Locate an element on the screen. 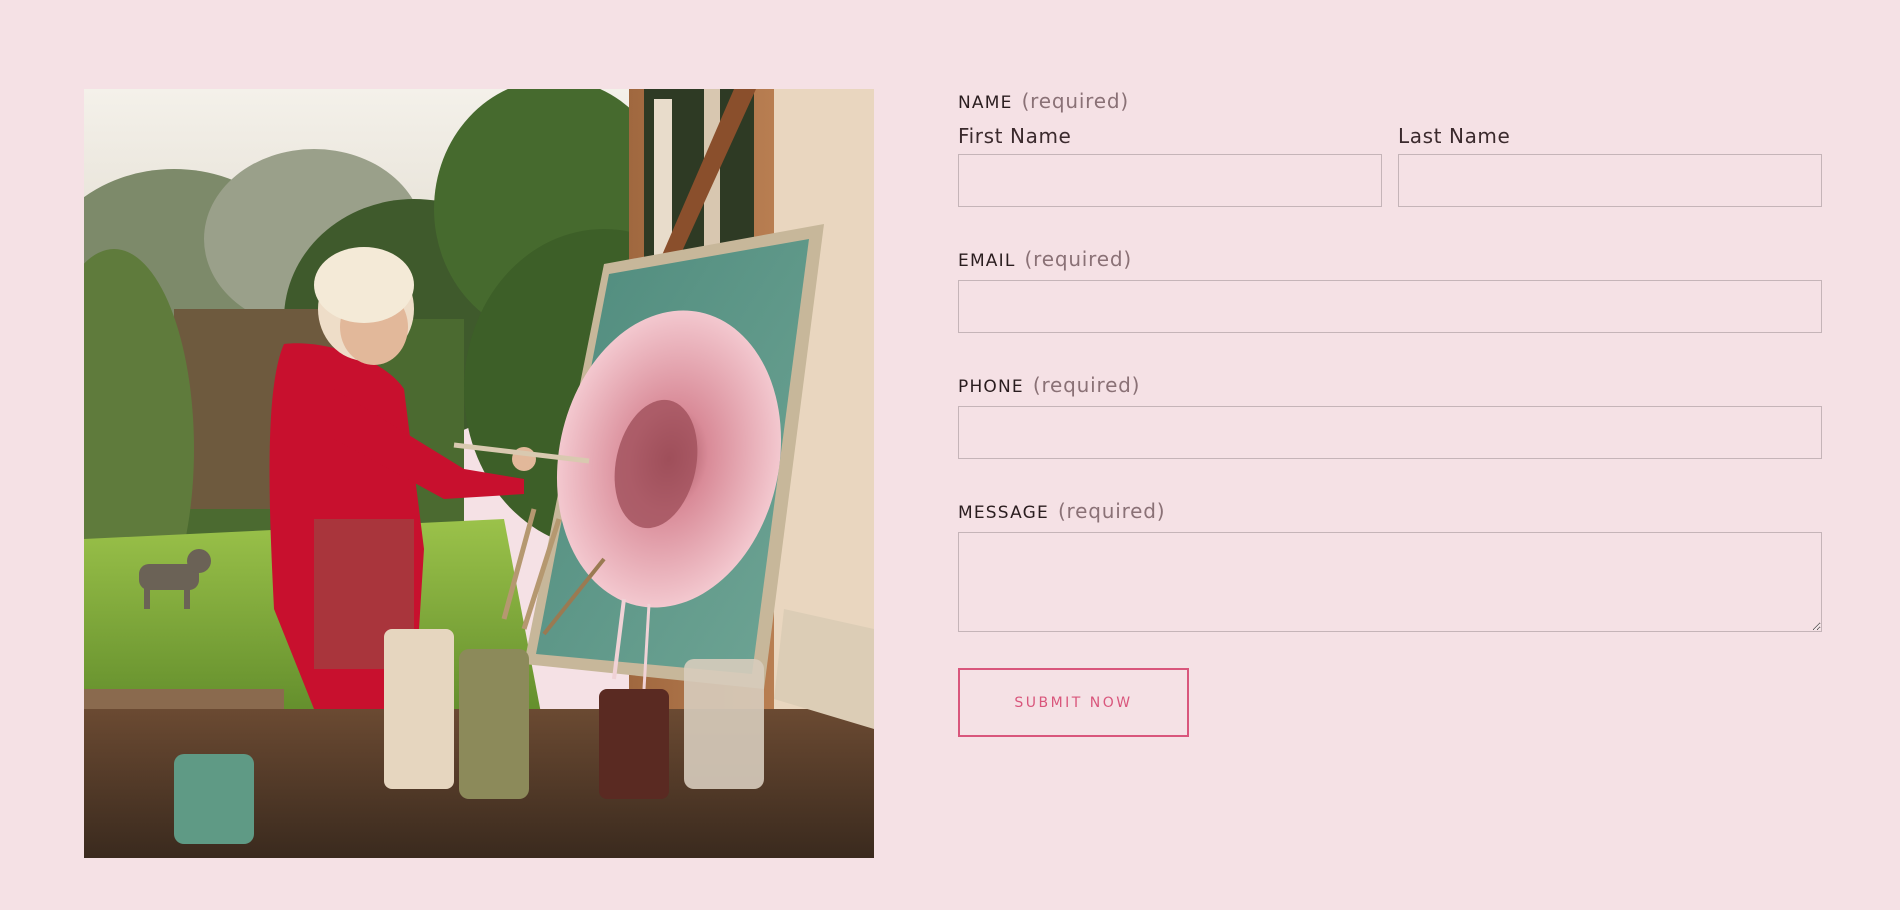 The width and height of the screenshot is (1900, 910). first-name-column: First Name is located at coordinates (1170, 165).